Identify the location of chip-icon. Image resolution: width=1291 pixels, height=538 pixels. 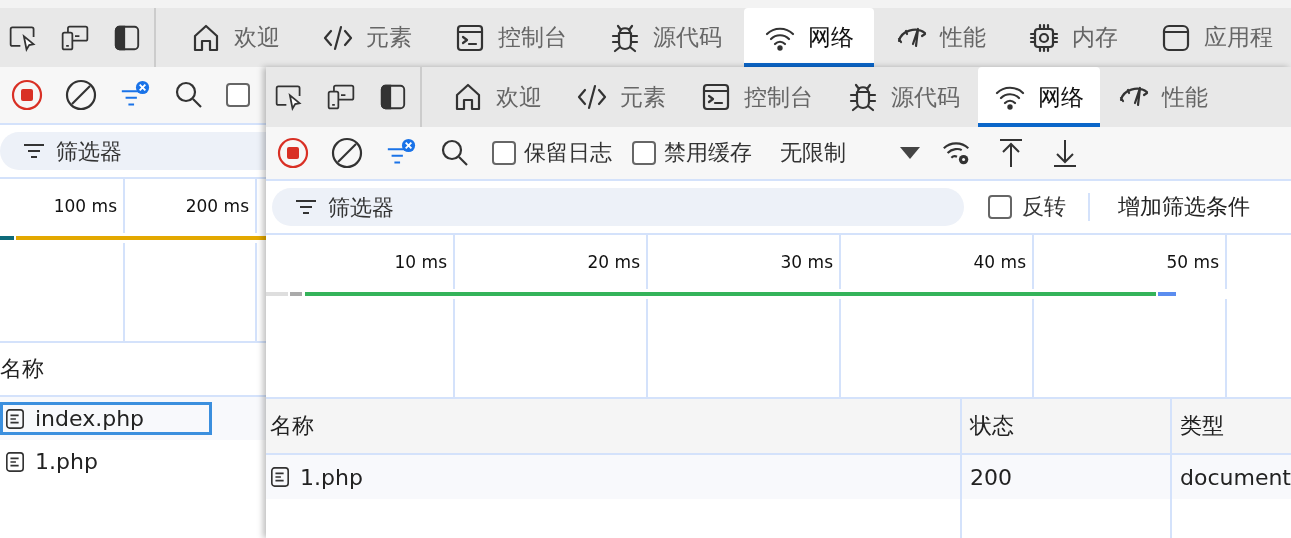
(1044, 37).